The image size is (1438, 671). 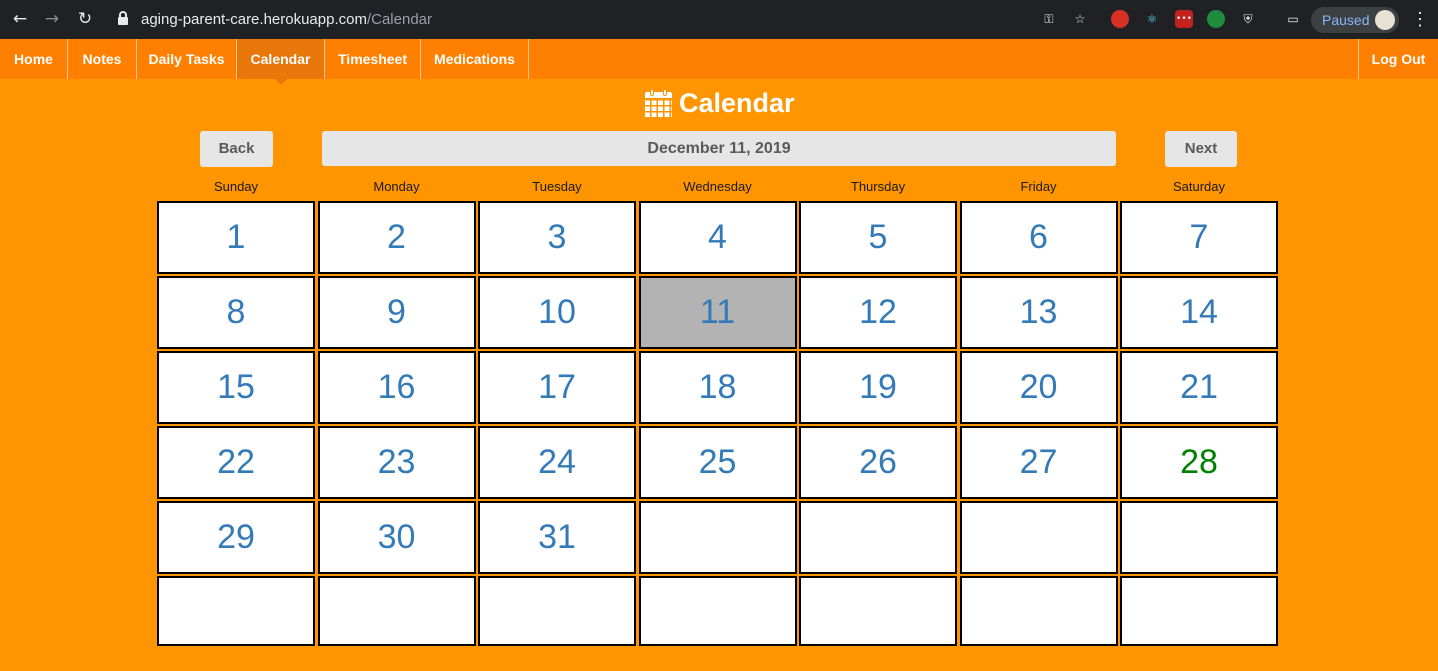 I want to click on calendar-day-cell: 12, so click(x=878, y=312).